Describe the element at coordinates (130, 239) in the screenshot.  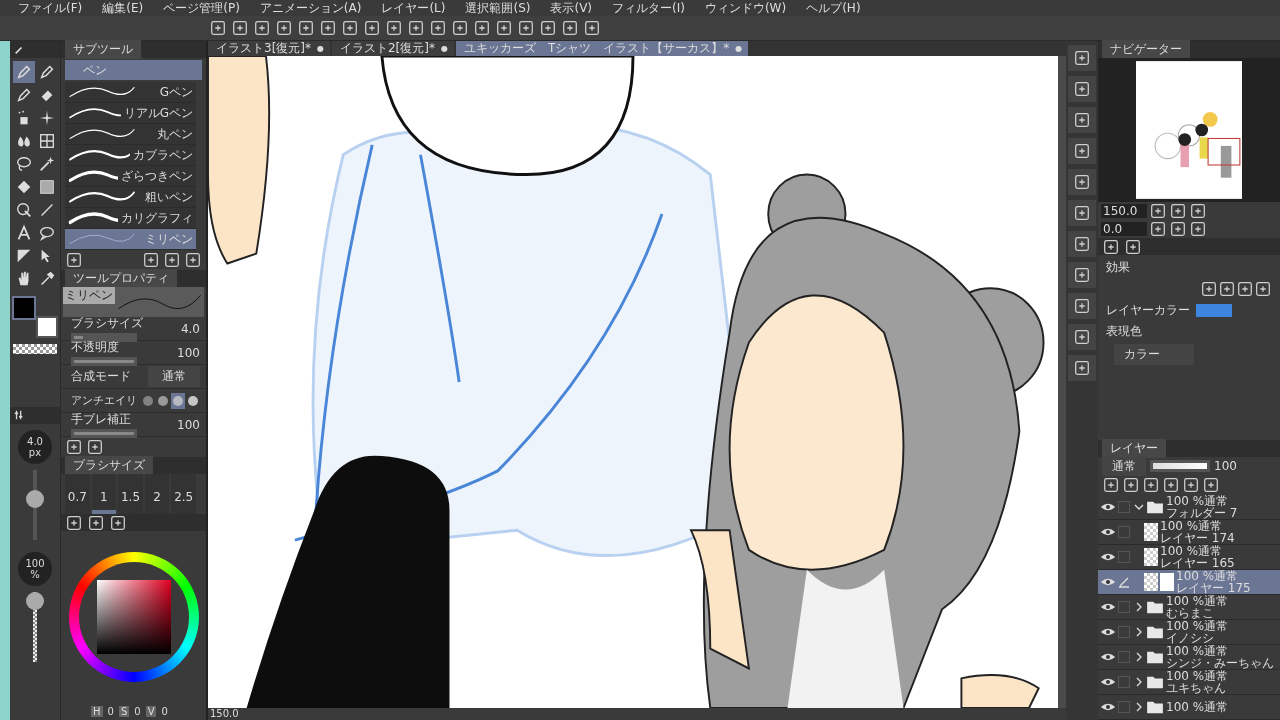
I see `subtool-item: ミリペン` at that location.